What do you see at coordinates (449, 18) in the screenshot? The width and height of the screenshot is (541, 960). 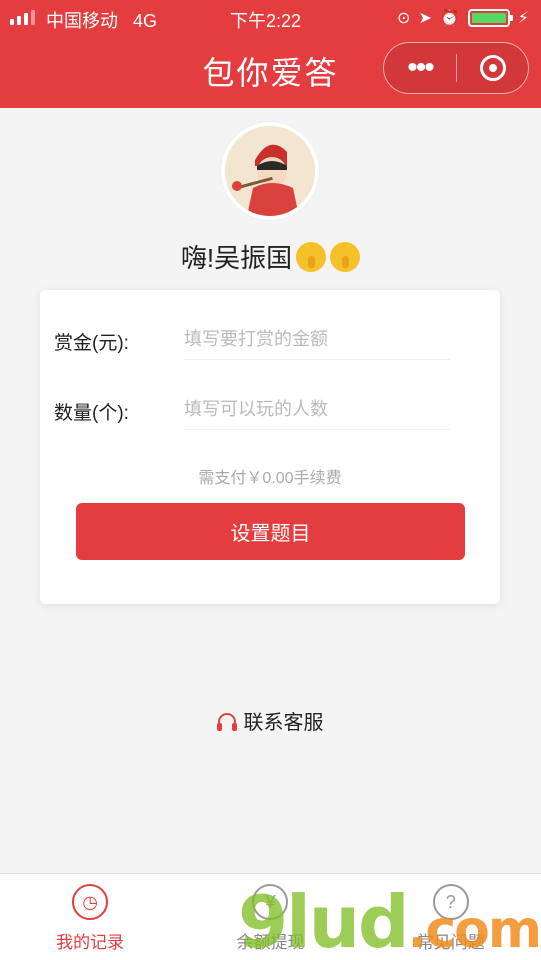 I see `alarm-icon: ⏰` at bounding box center [449, 18].